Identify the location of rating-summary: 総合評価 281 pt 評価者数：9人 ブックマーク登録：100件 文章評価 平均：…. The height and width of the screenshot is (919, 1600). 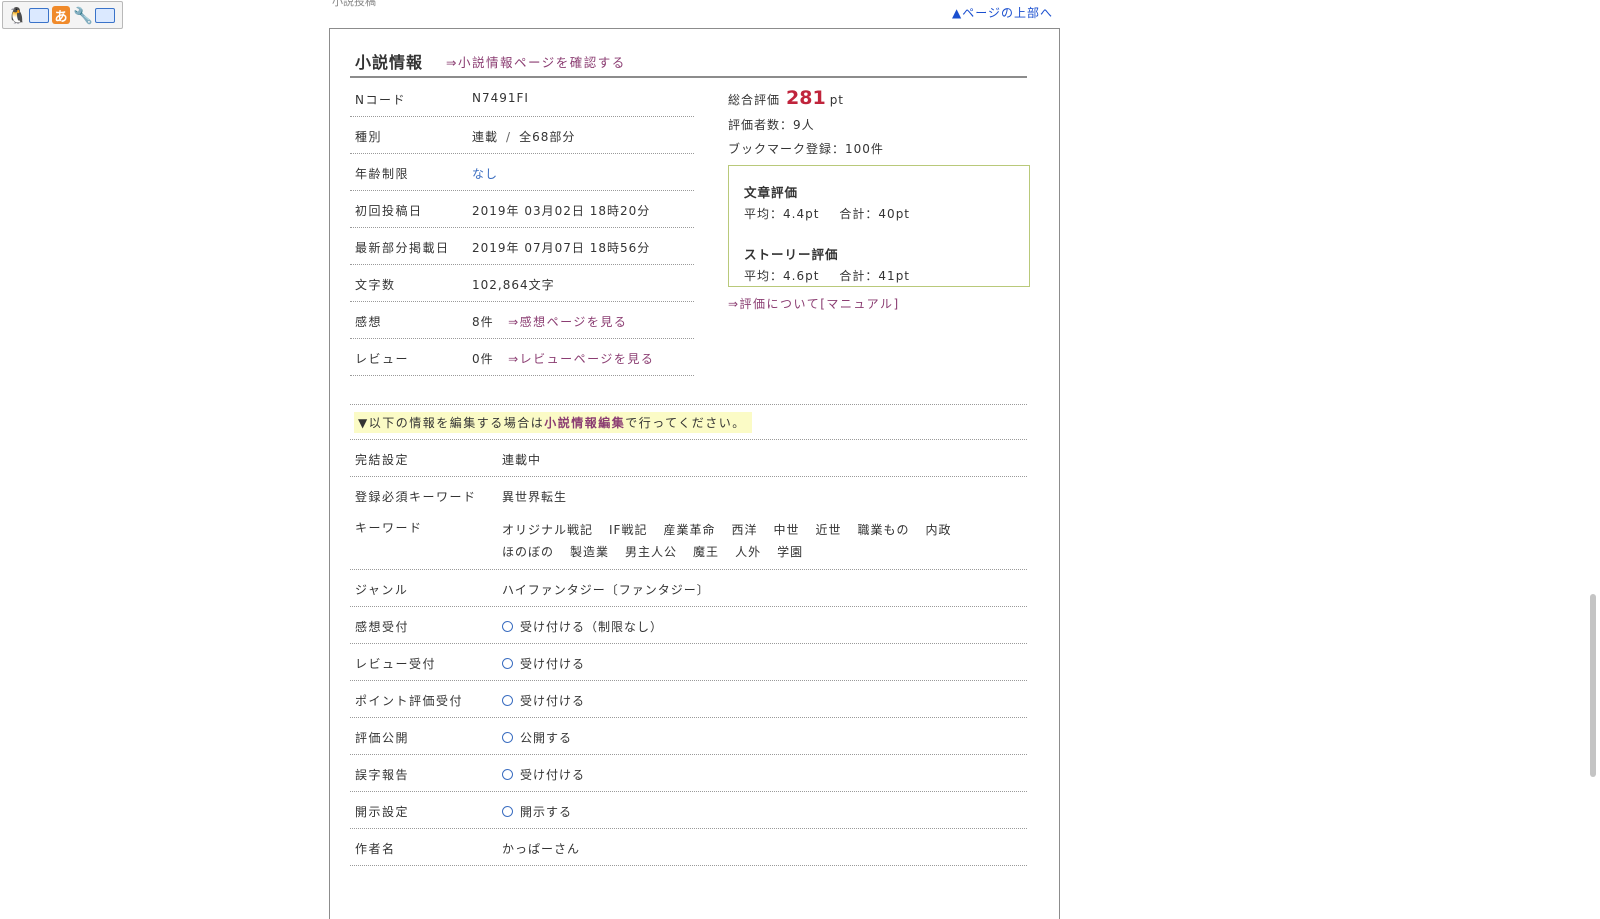
(880, 199).